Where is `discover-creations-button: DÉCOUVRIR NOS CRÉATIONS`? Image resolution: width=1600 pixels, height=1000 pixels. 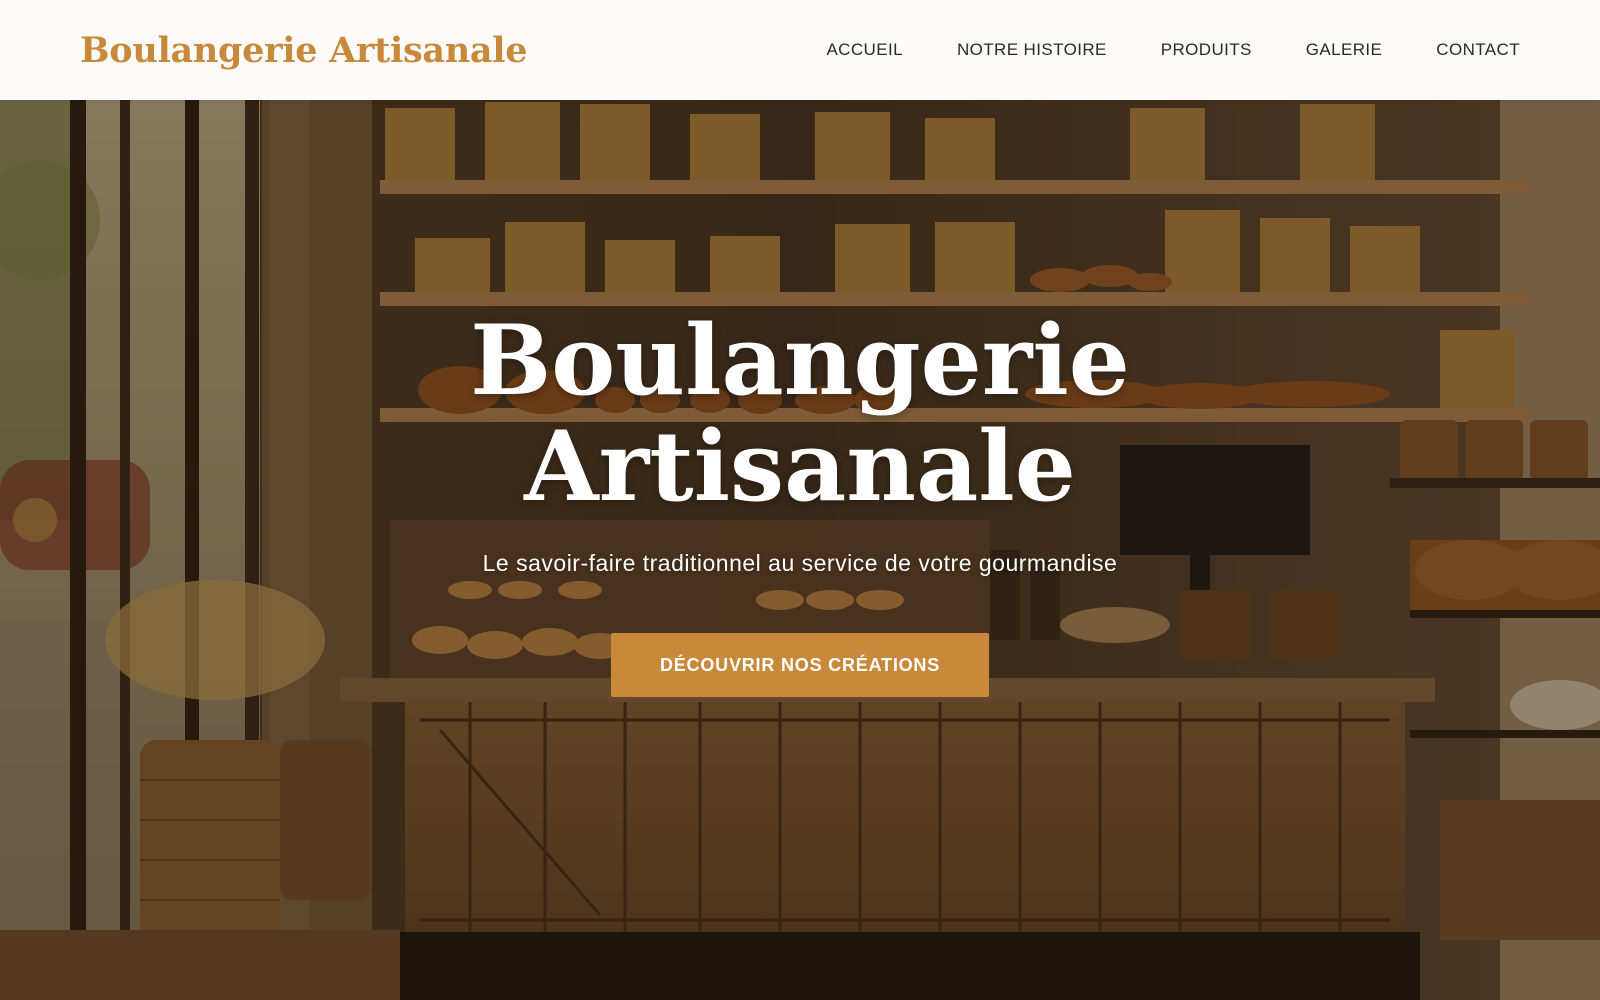 discover-creations-button: DÉCOUVRIR NOS CRÉATIONS is located at coordinates (800, 665).